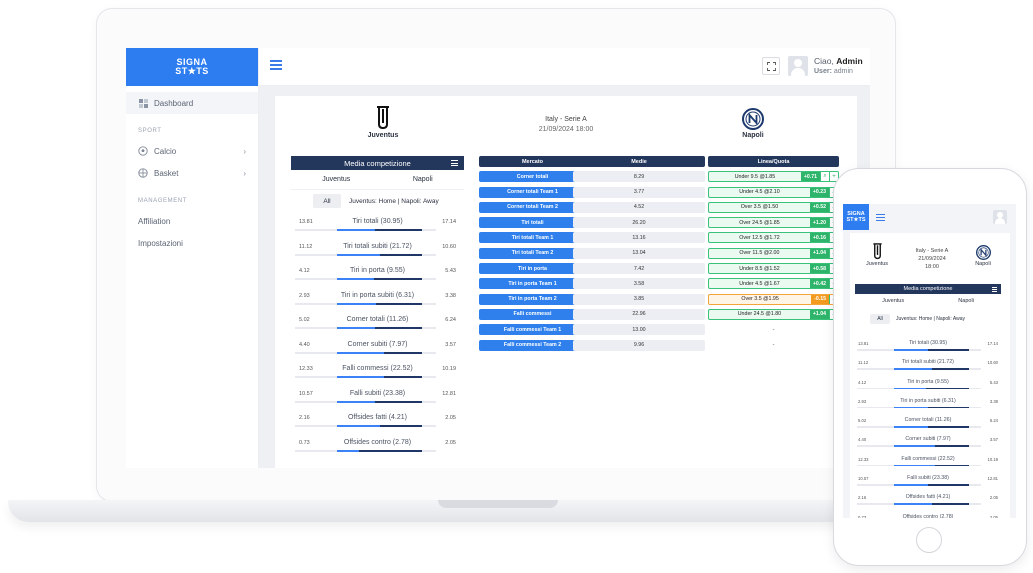 Image resolution: width=1033 pixels, height=573 pixels. What do you see at coordinates (1000, 217) in the screenshot?
I see `phone-avatar-icon` at bounding box center [1000, 217].